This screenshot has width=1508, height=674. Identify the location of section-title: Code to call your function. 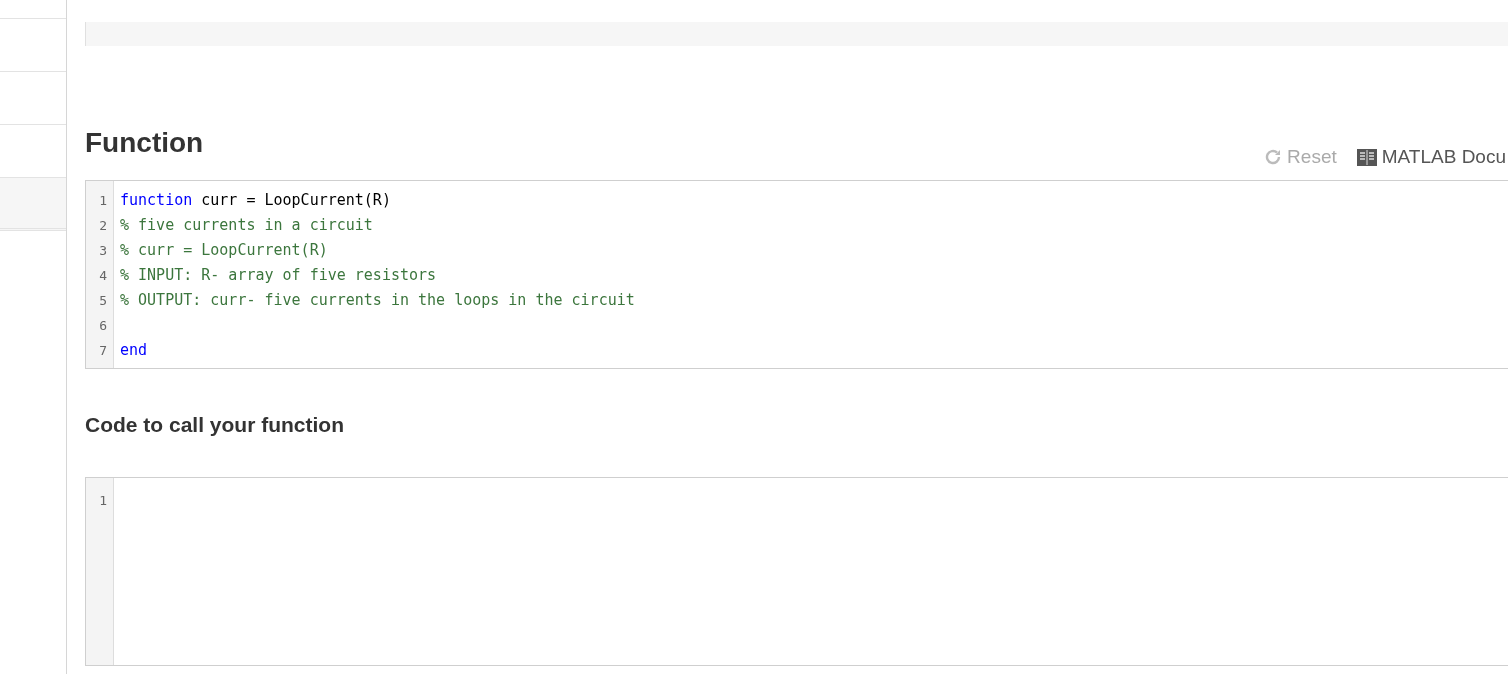
(215, 425).